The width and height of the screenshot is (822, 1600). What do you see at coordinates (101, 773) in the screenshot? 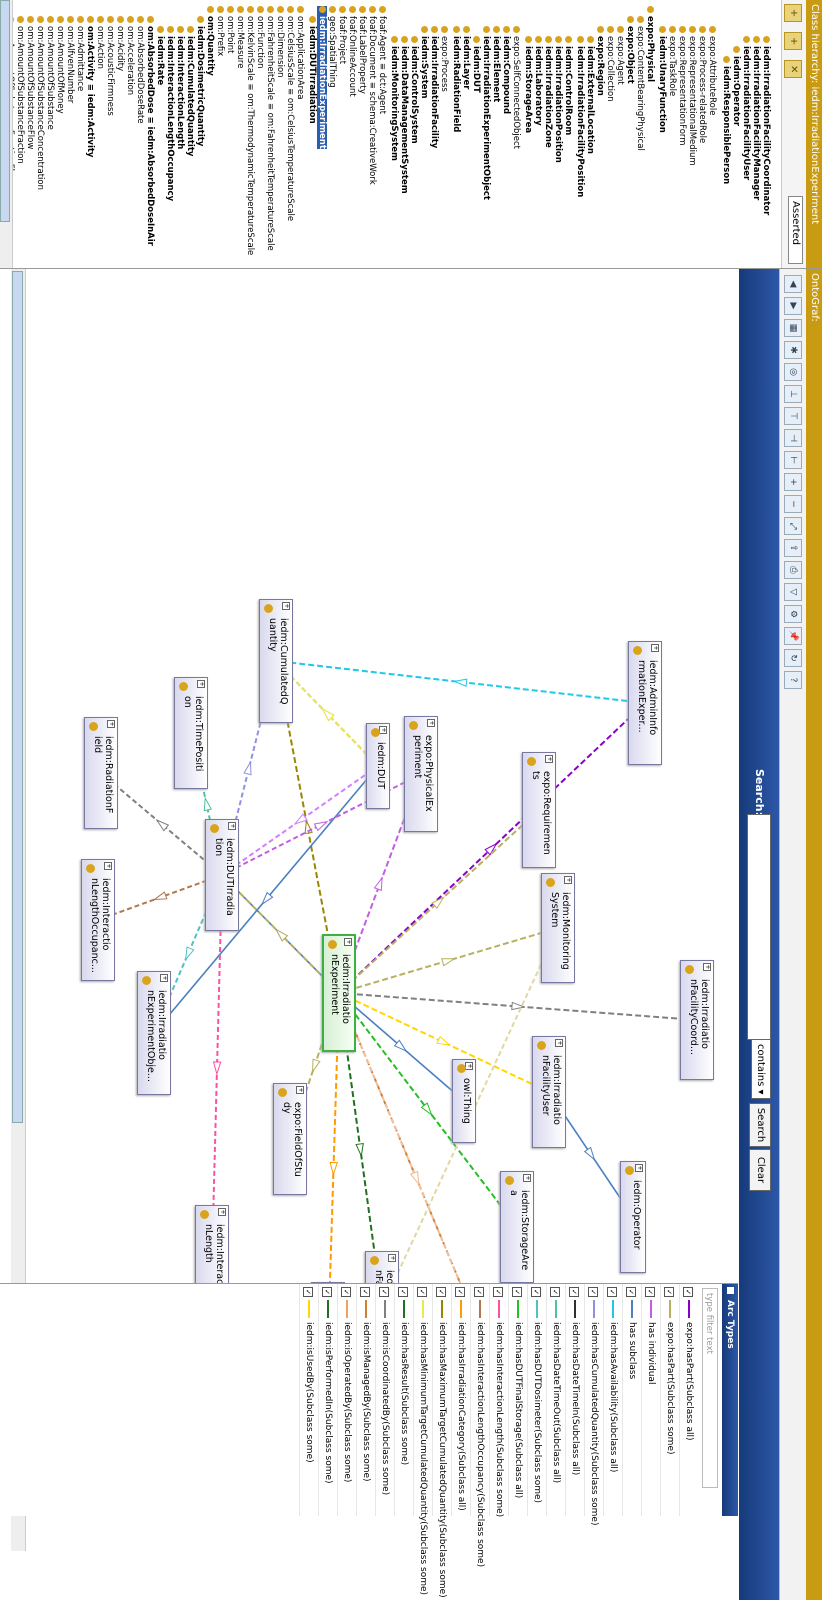
I see `graph-node: + iedm:RadiationF ield` at bounding box center [101, 773].